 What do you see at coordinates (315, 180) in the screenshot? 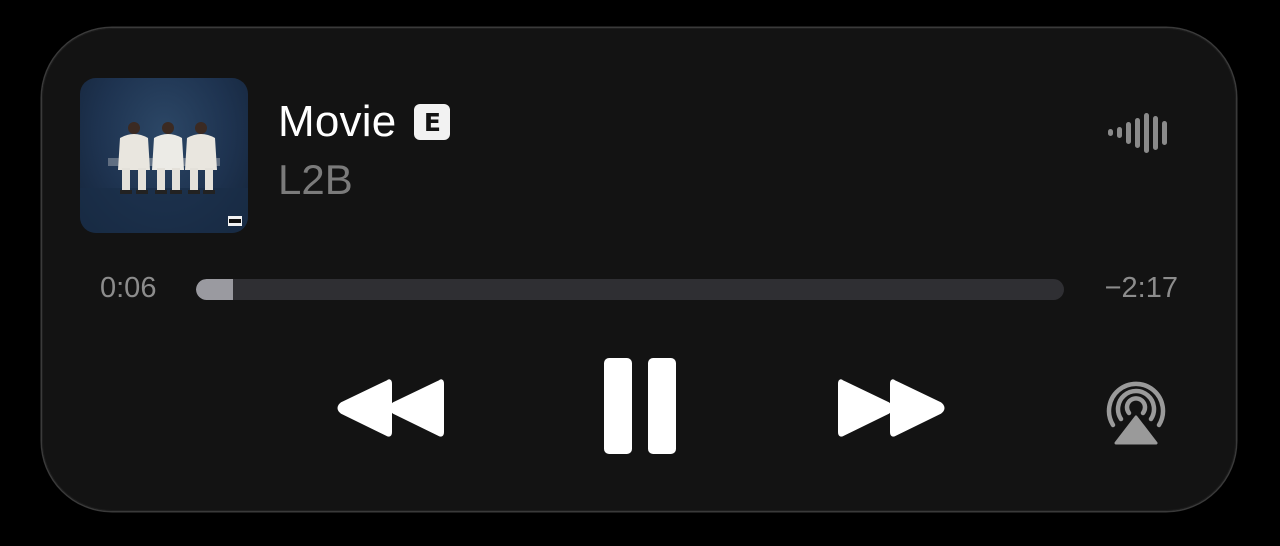
I see `artist-name: L2B` at bounding box center [315, 180].